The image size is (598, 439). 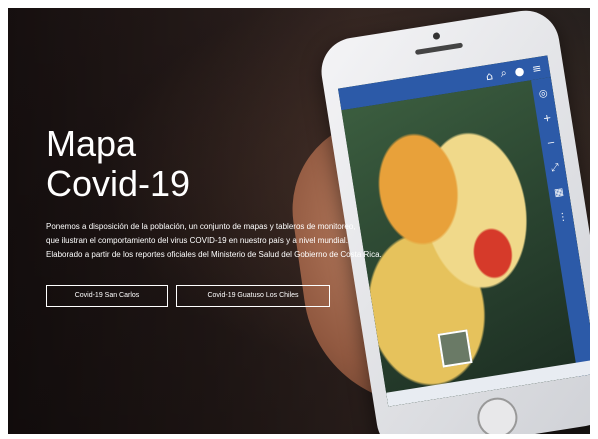 What do you see at coordinates (118, 183) in the screenshot?
I see `title-line-2: Covid-19` at bounding box center [118, 183].